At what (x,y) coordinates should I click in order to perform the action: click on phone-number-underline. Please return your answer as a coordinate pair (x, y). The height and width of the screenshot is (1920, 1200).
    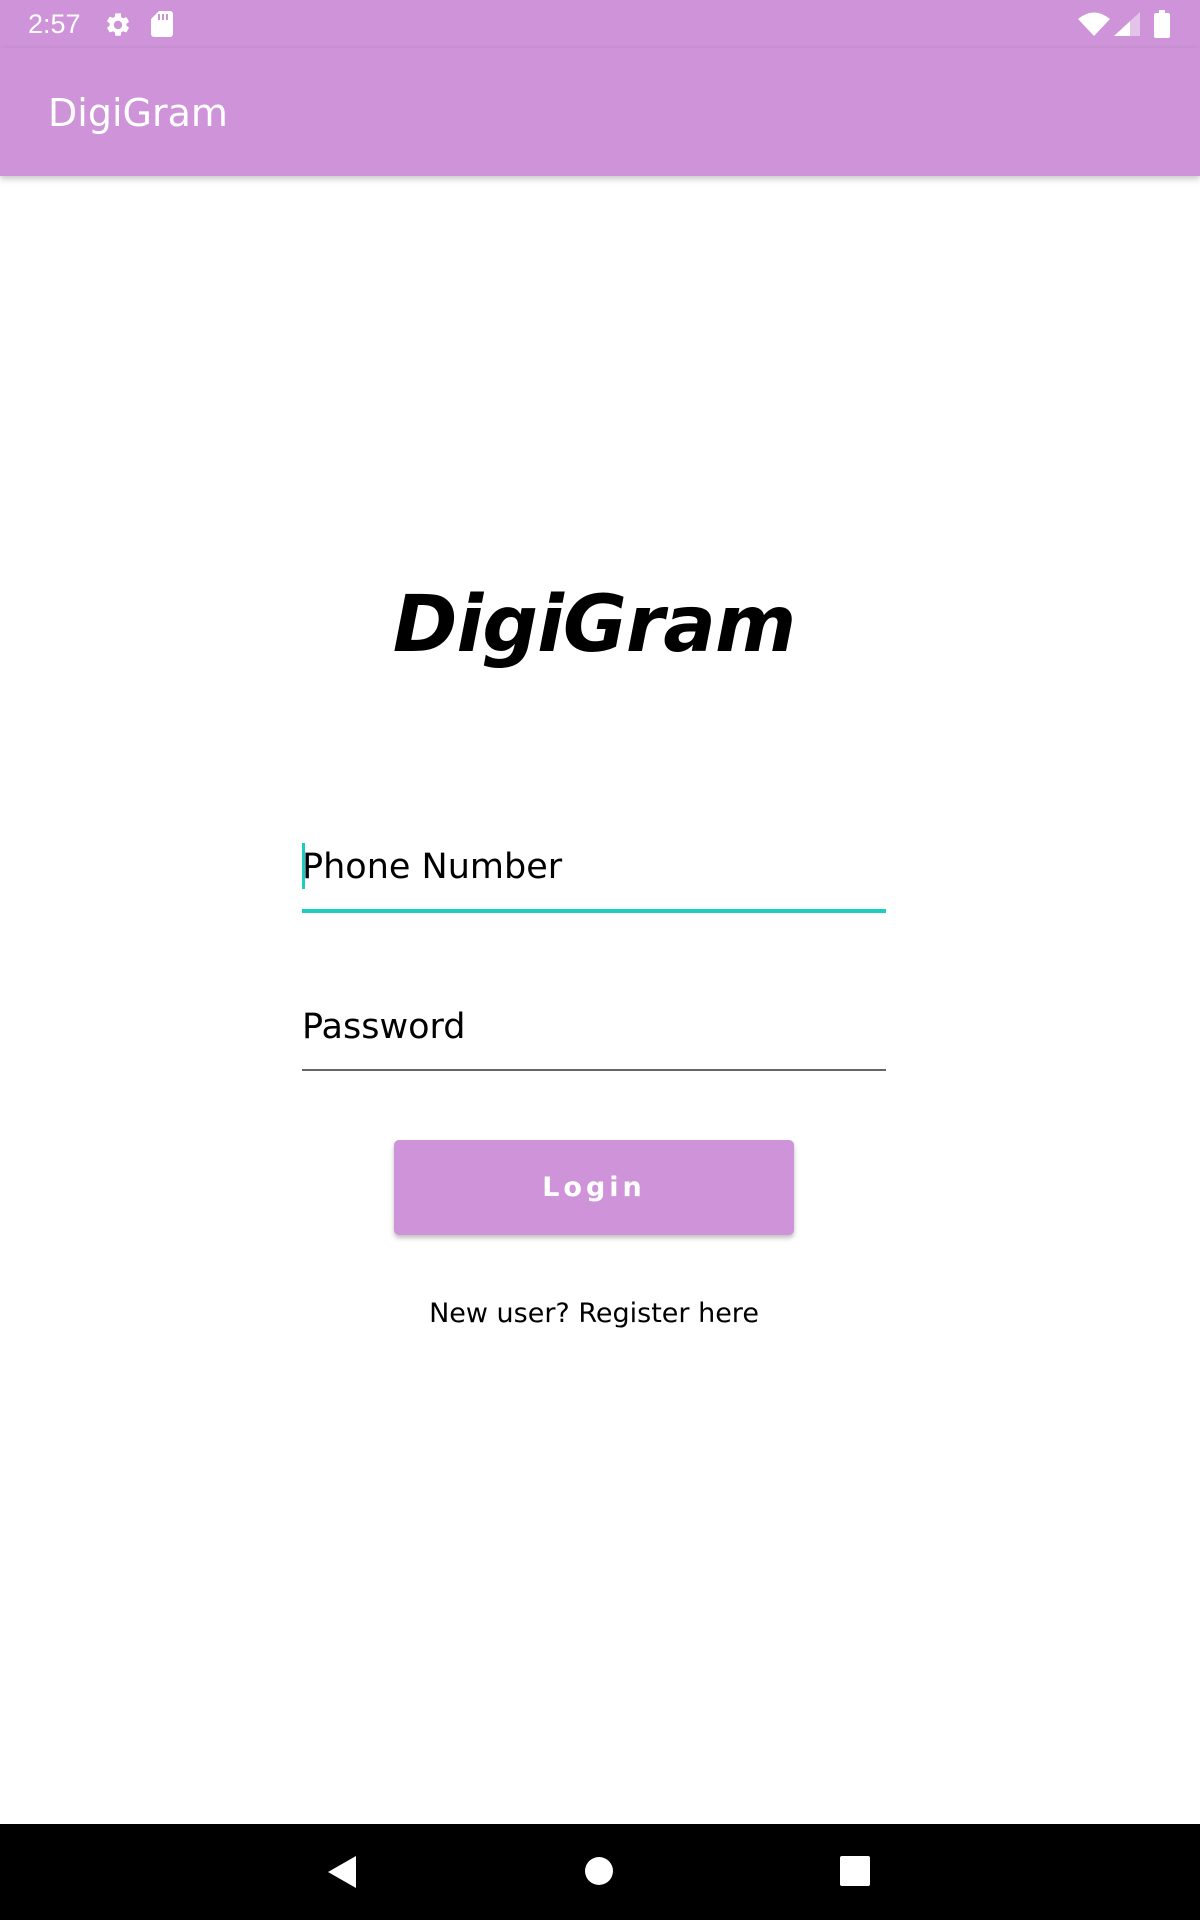
    Looking at the image, I should click on (594, 911).